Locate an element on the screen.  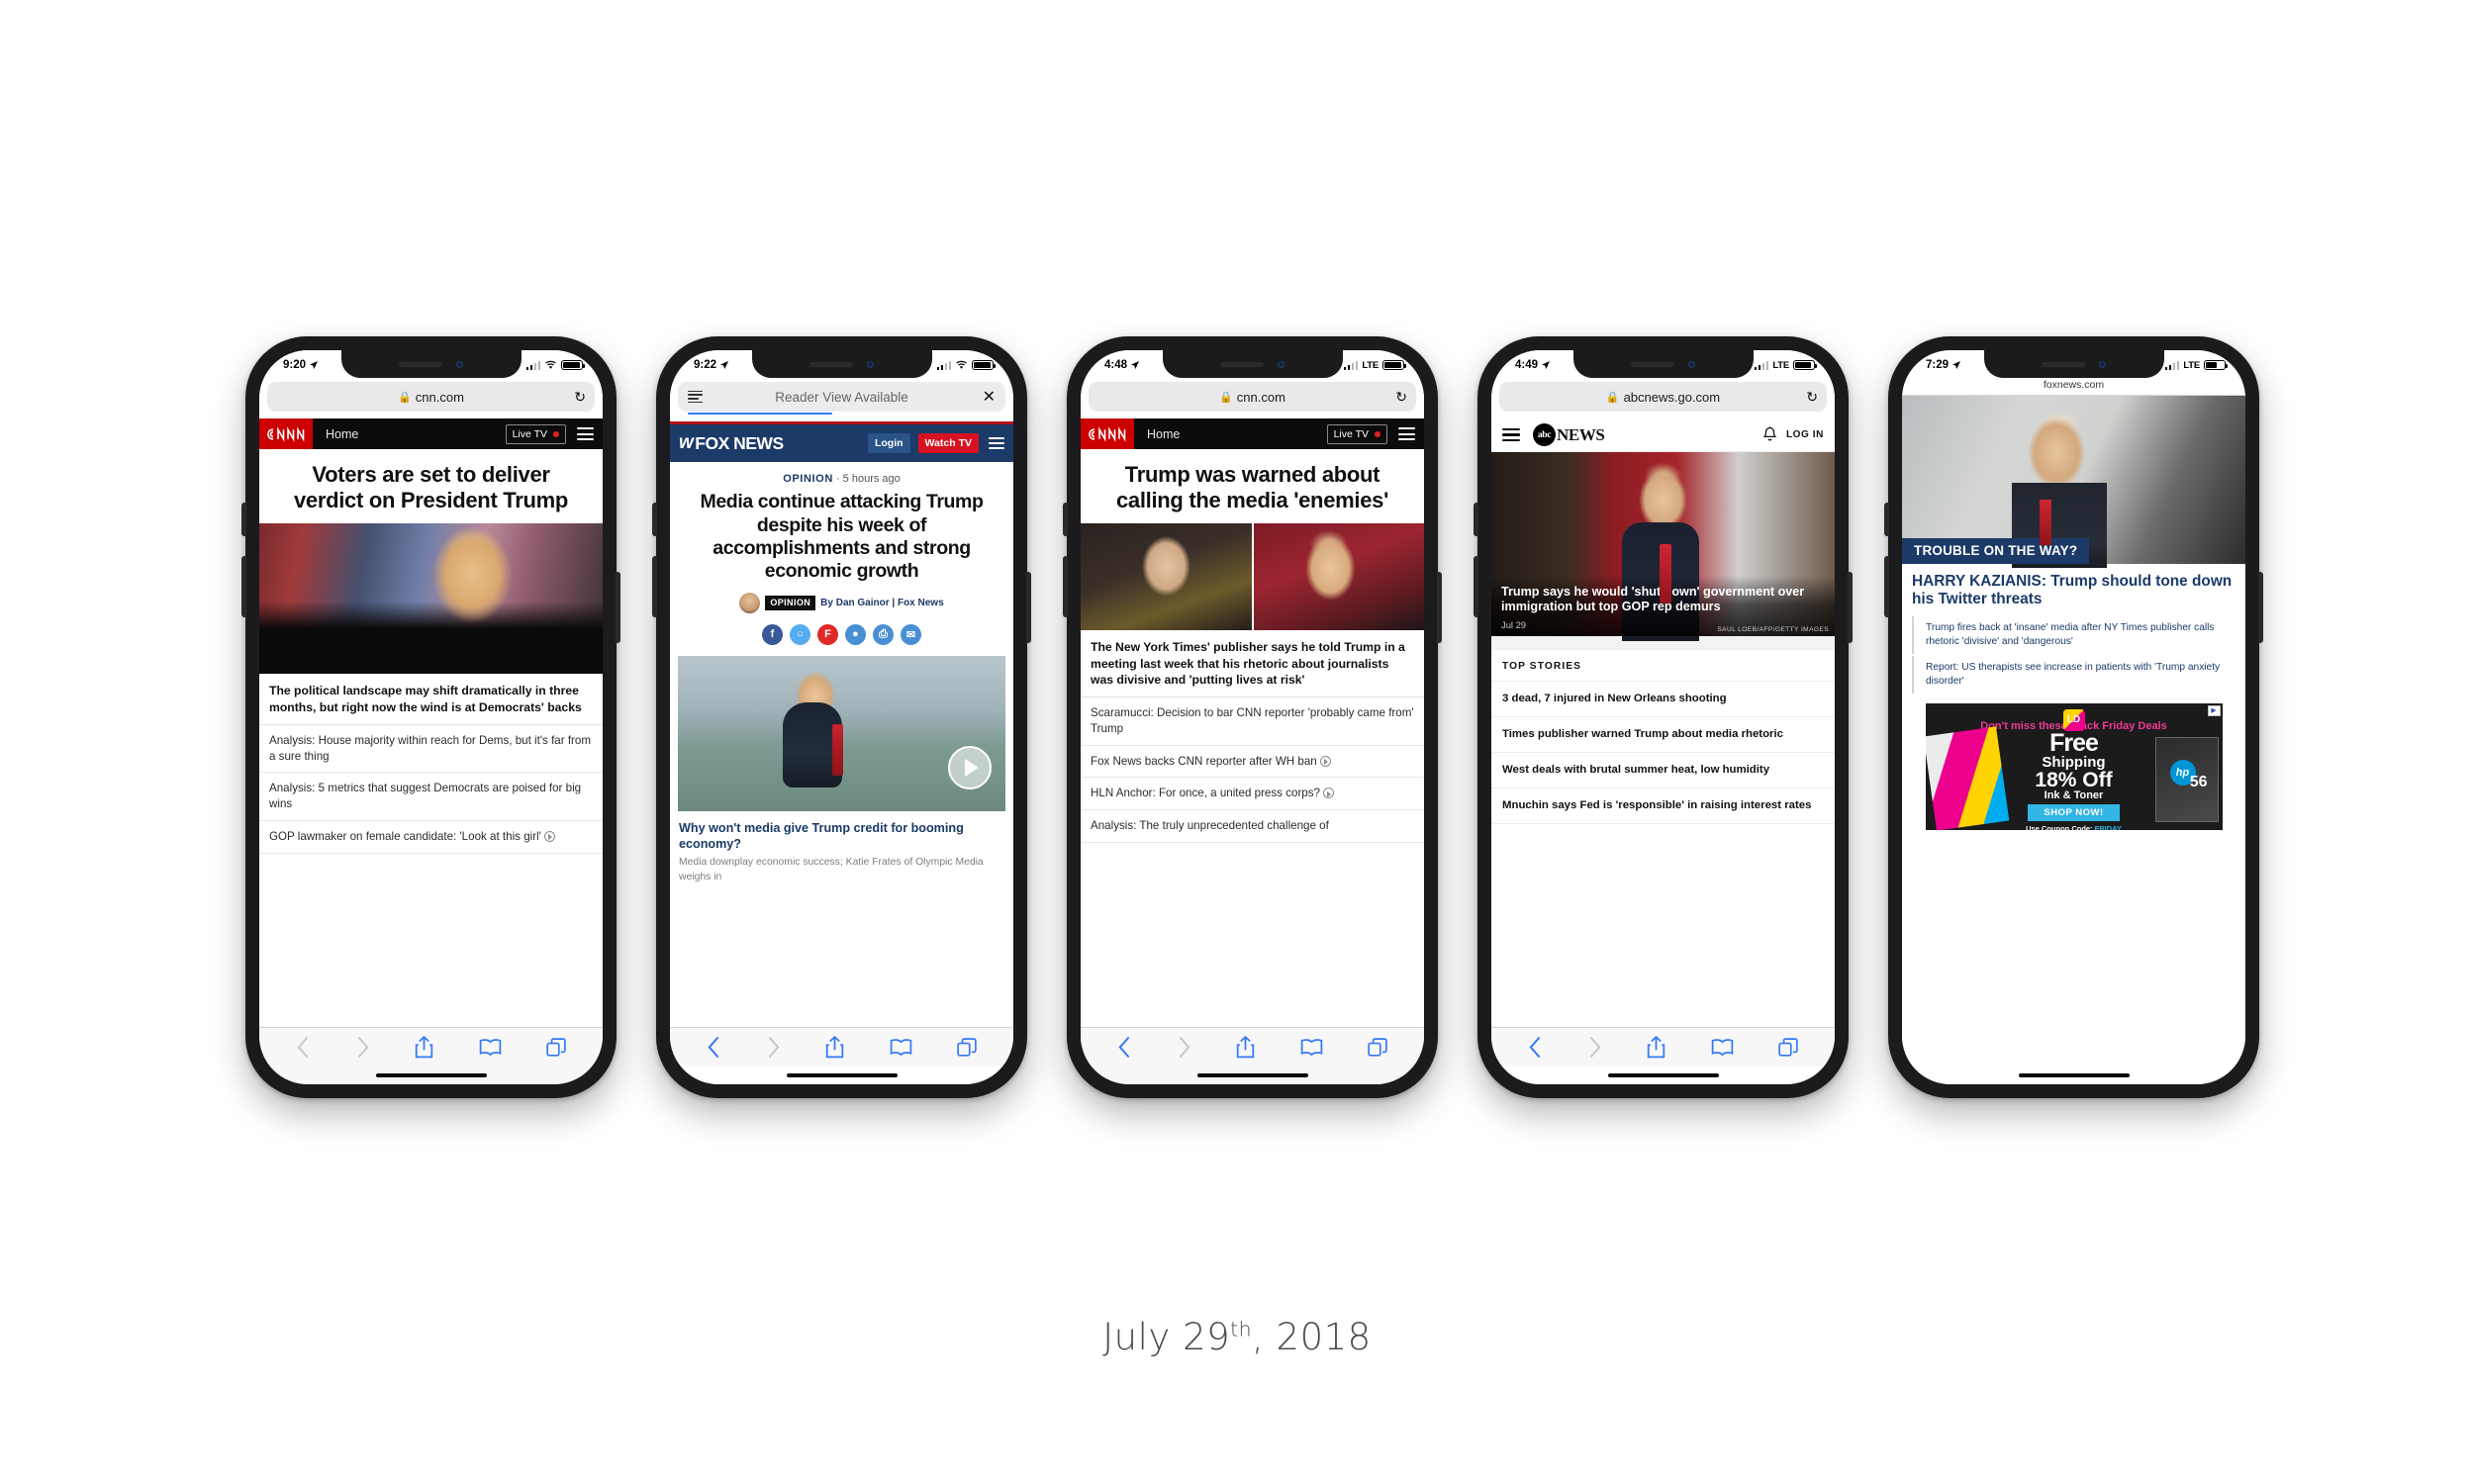
abc-news-logo: abc NEWS is located at coordinates (1569, 434).